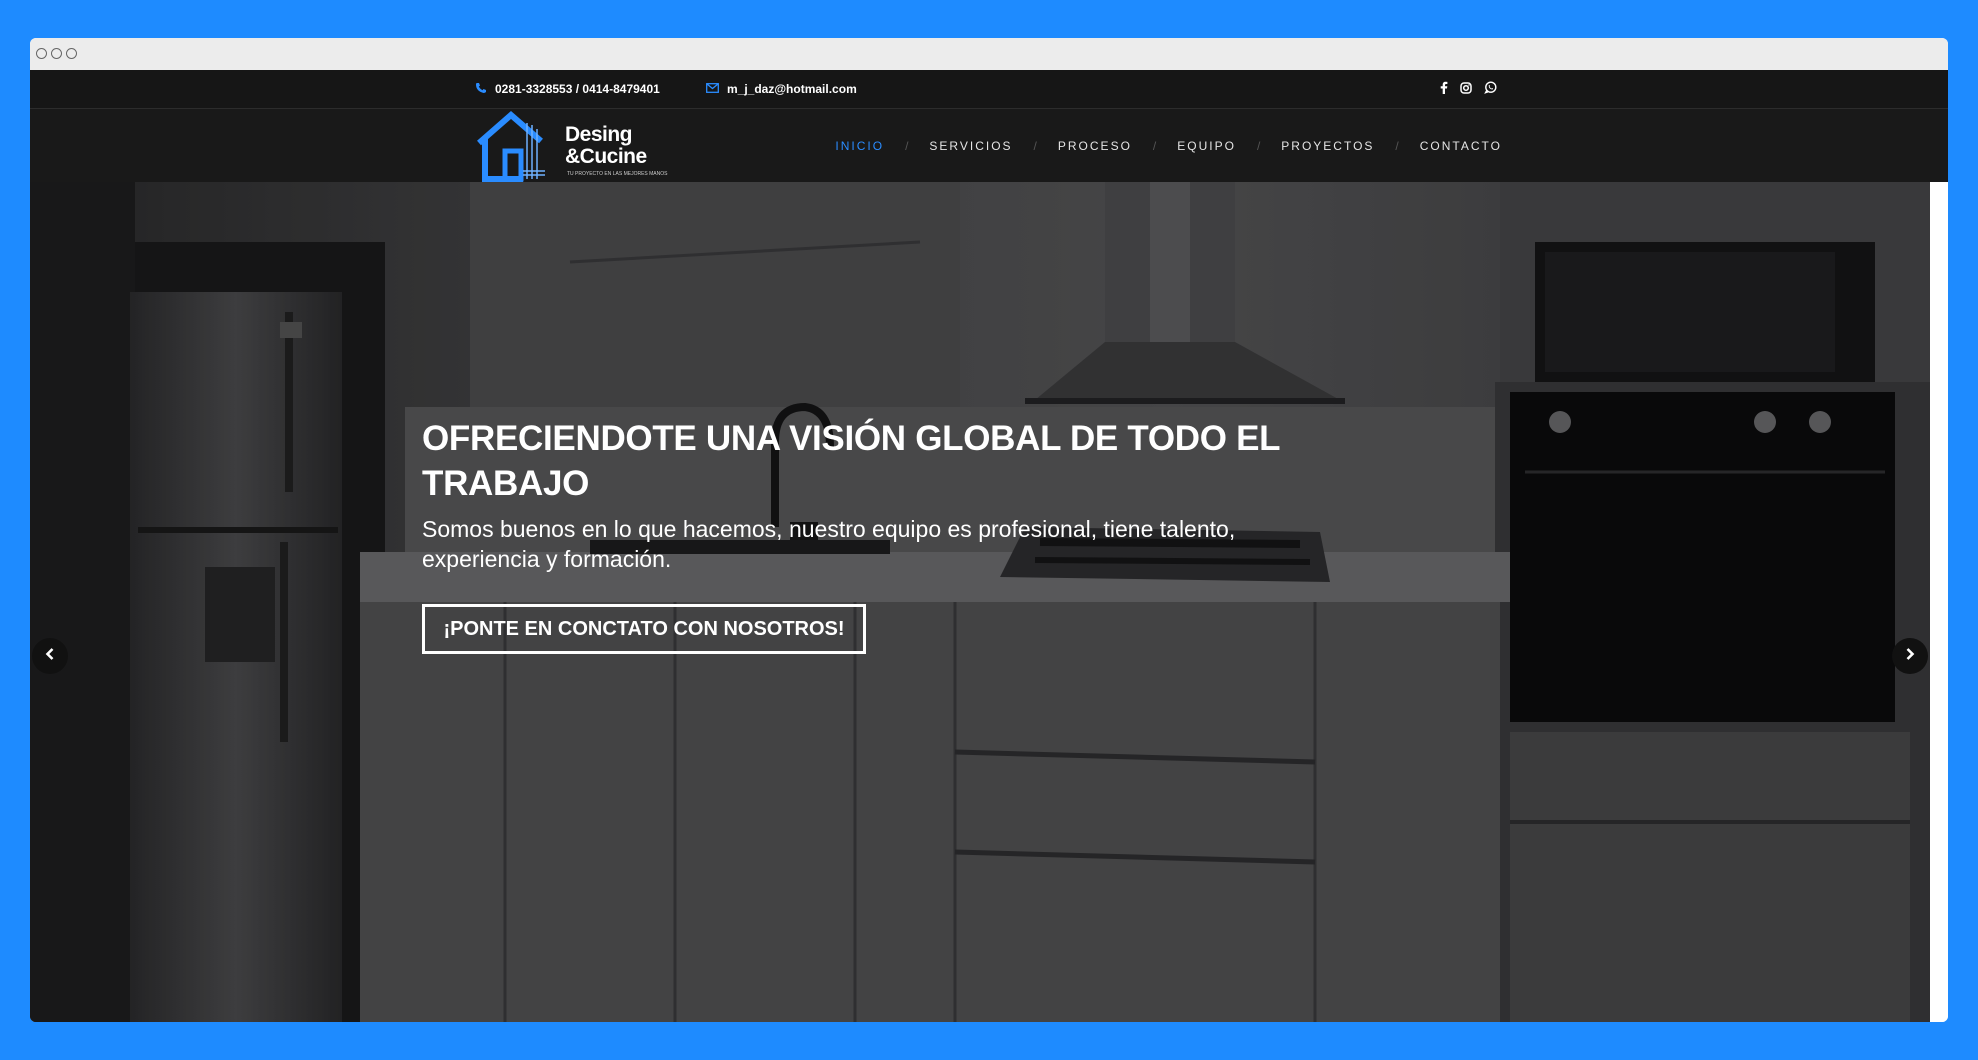 The image size is (1978, 1060). What do you see at coordinates (644, 629) in the screenshot?
I see `contact-cta-button: ¡PONTE EN CONCTATO CON NOSOTROS!` at bounding box center [644, 629].